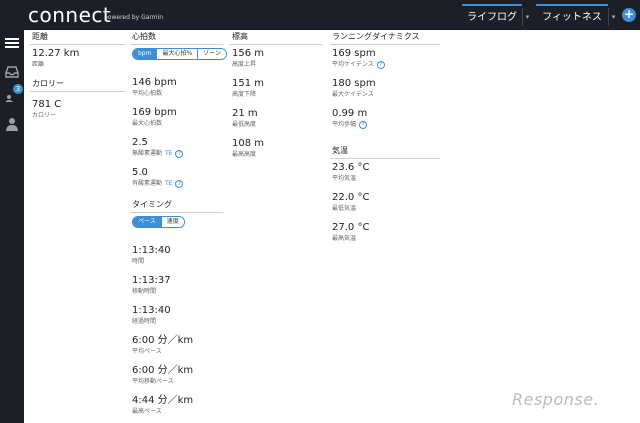  What do you see at coordinates (556, 399) in the screenshot?
I see `watermark-text: Response.` at bounding box center [556, 399].